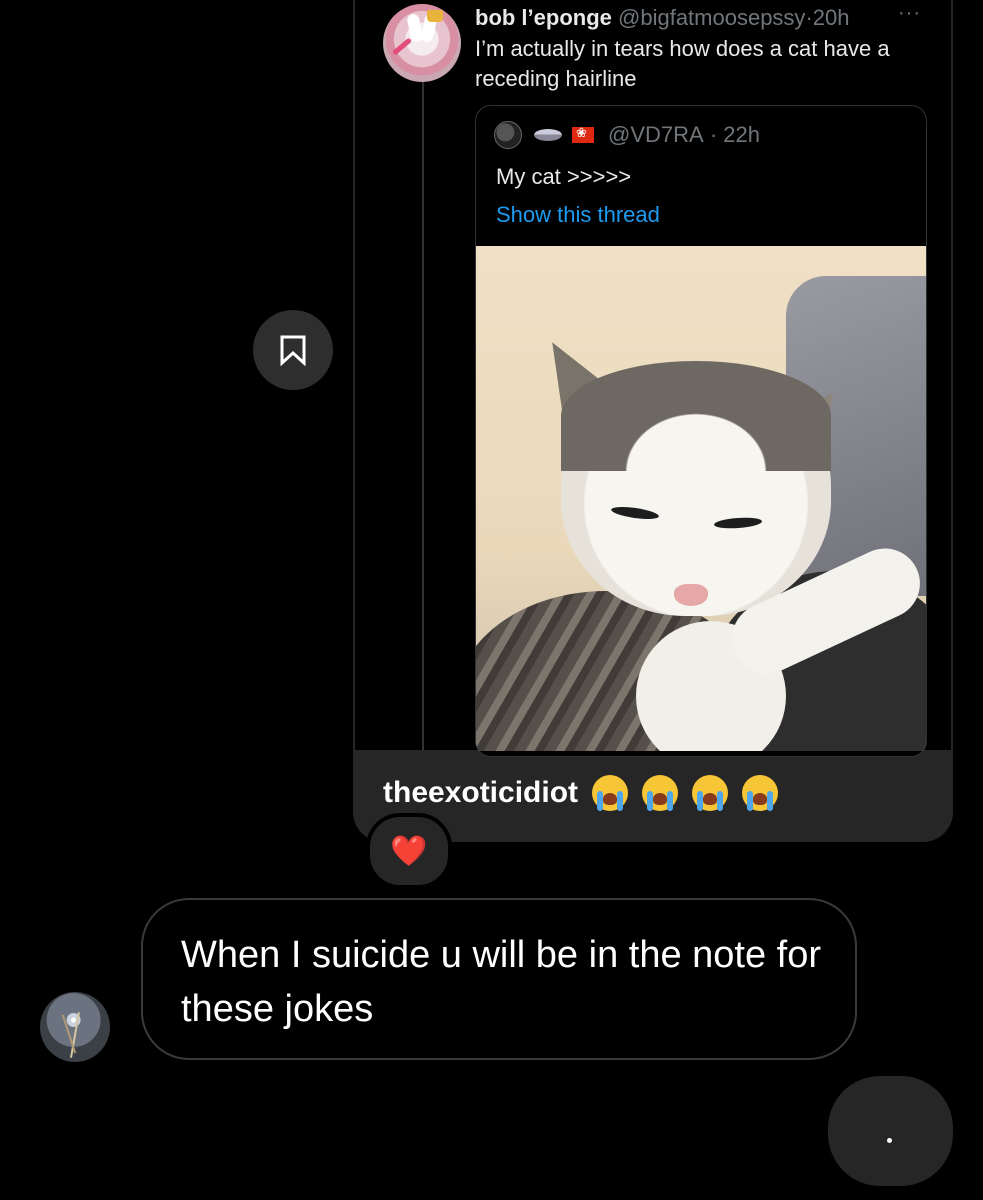 The image size is (983, 1200). I want to click on hong-kong-flag-emoji, so click(583, 134).